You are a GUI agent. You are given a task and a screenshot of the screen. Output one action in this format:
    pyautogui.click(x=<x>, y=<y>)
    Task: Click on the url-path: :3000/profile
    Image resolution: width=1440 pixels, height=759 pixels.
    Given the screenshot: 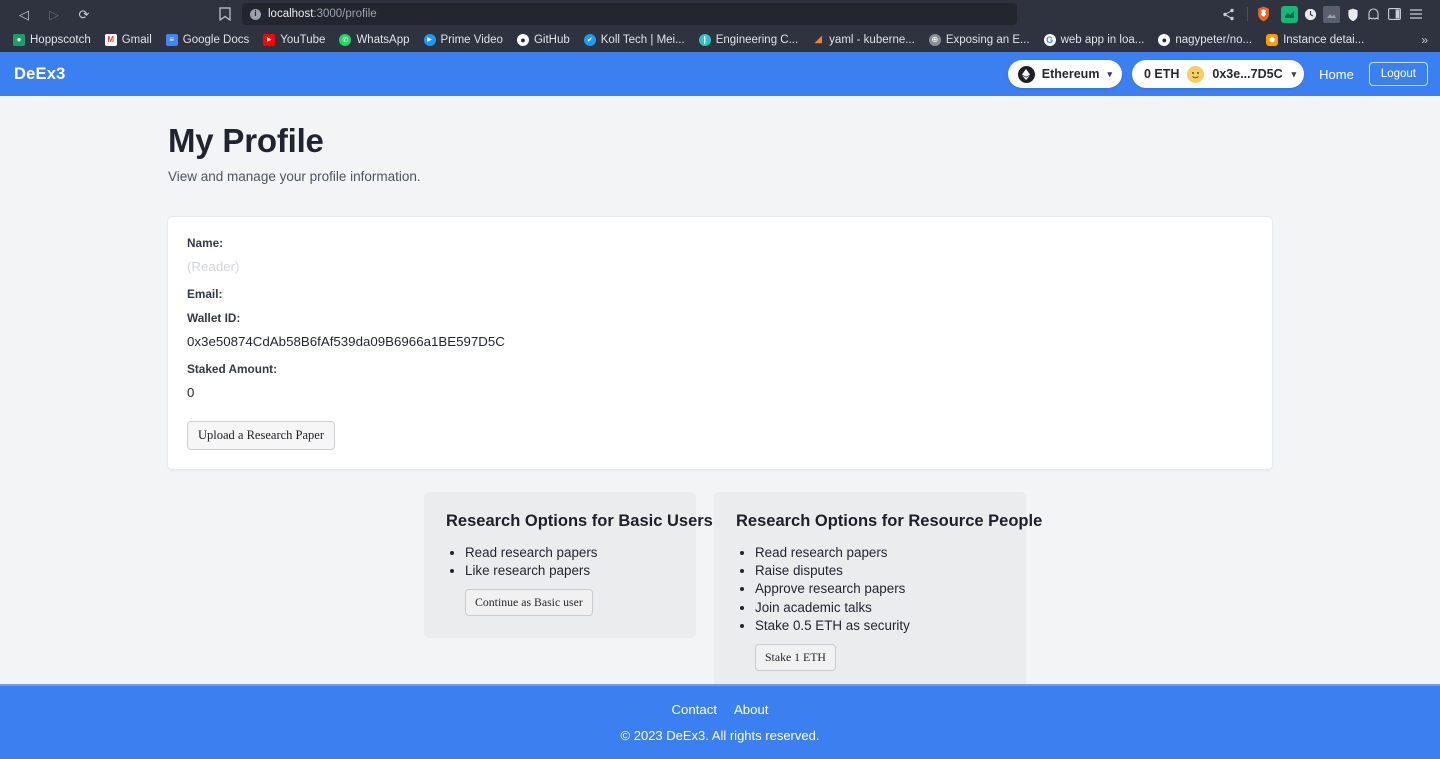 What is the action you would take?
    pyautogui.click(x=345, y=14)
    